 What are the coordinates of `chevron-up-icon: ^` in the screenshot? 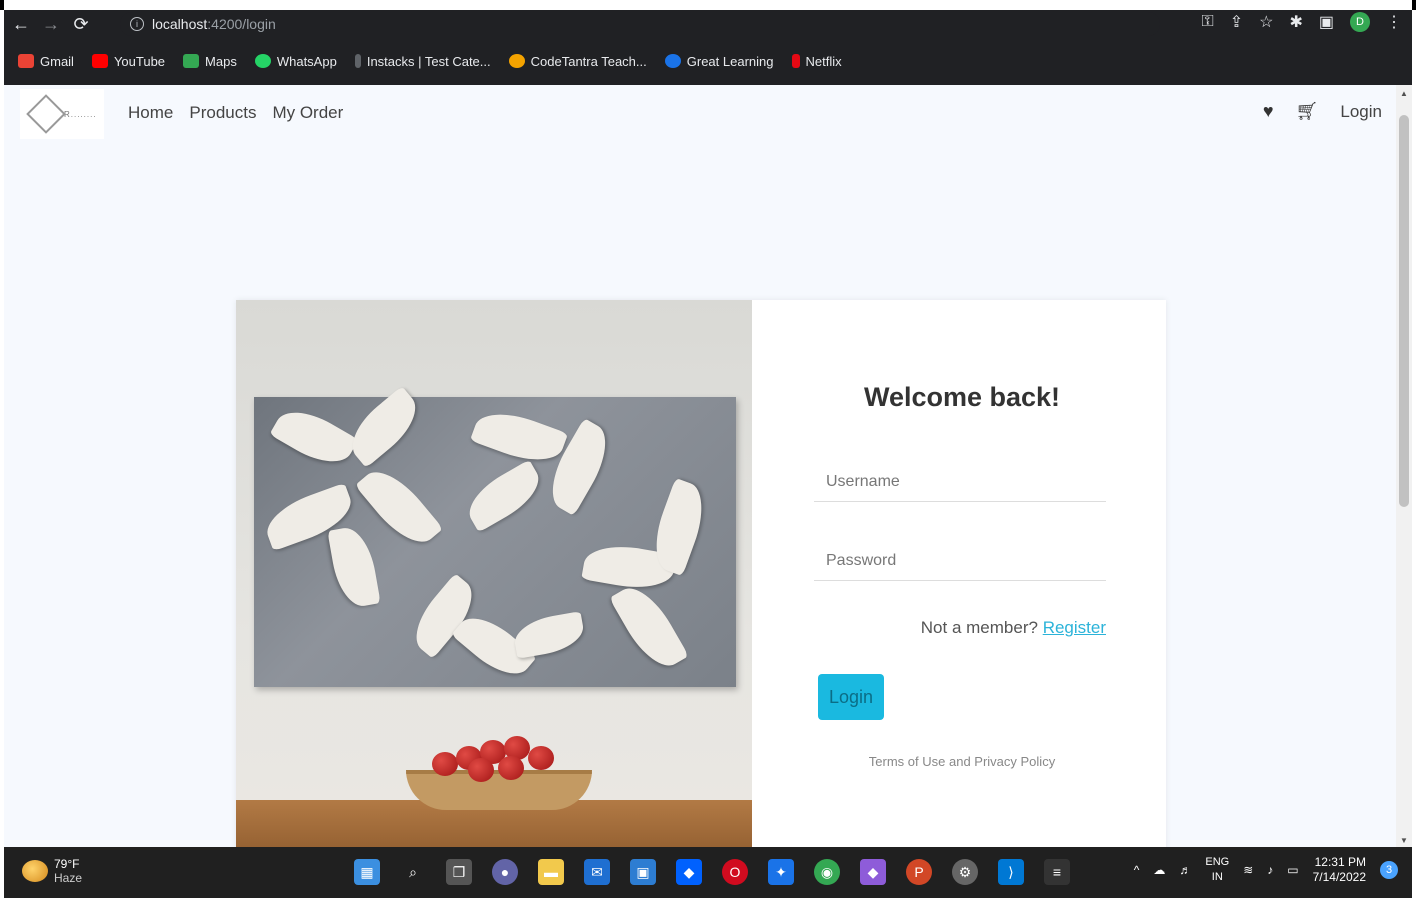 It's located at (1137, 870).